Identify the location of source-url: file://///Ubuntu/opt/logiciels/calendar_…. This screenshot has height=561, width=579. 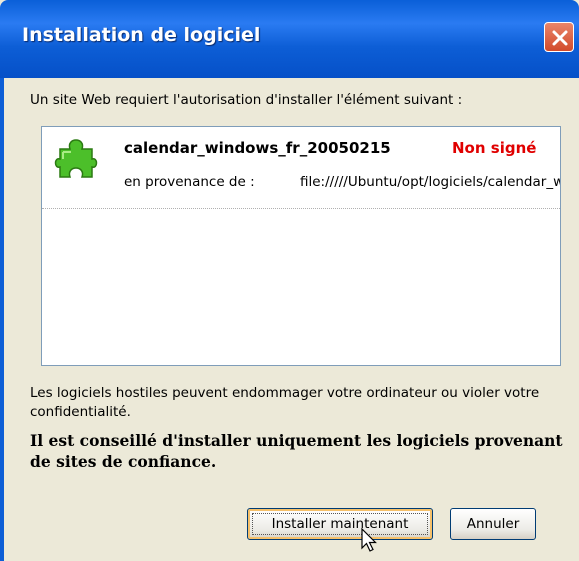
(430, 182).